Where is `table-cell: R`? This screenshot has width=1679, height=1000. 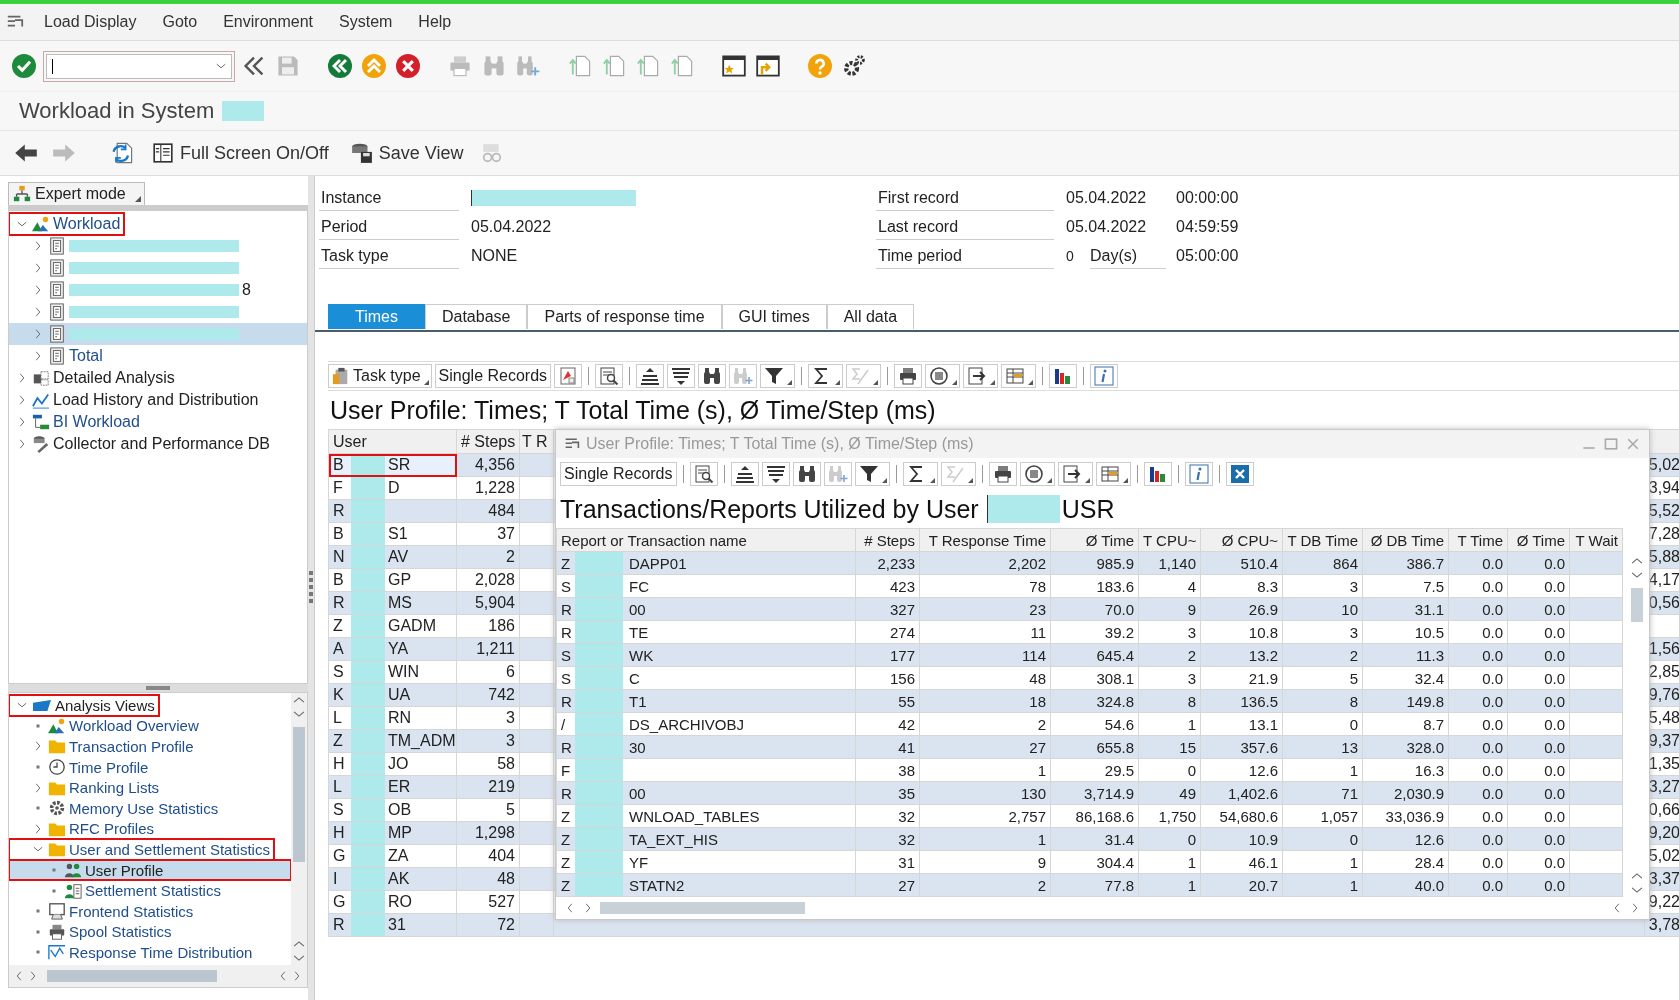 table-cell: R is located at coordinates (392, 511).